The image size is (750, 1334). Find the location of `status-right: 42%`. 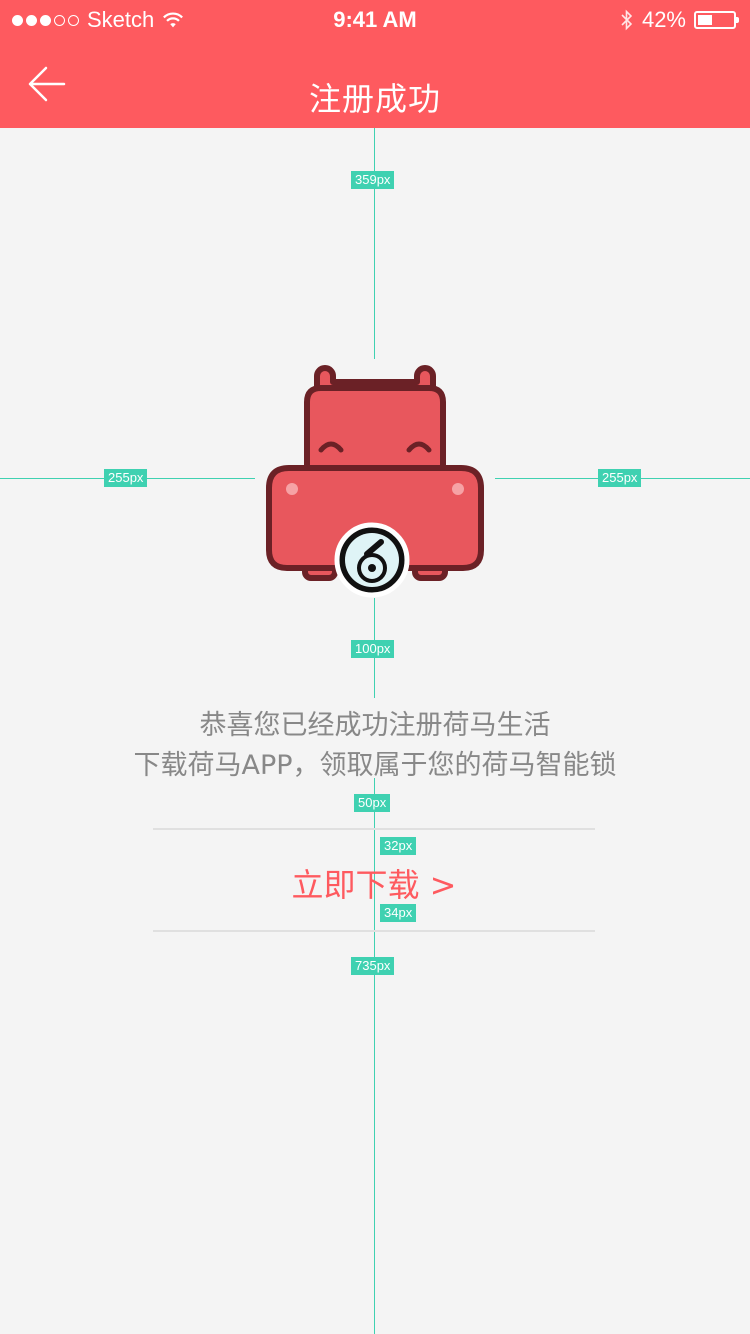

status-right: 42% is located at coordinates (679, 20).